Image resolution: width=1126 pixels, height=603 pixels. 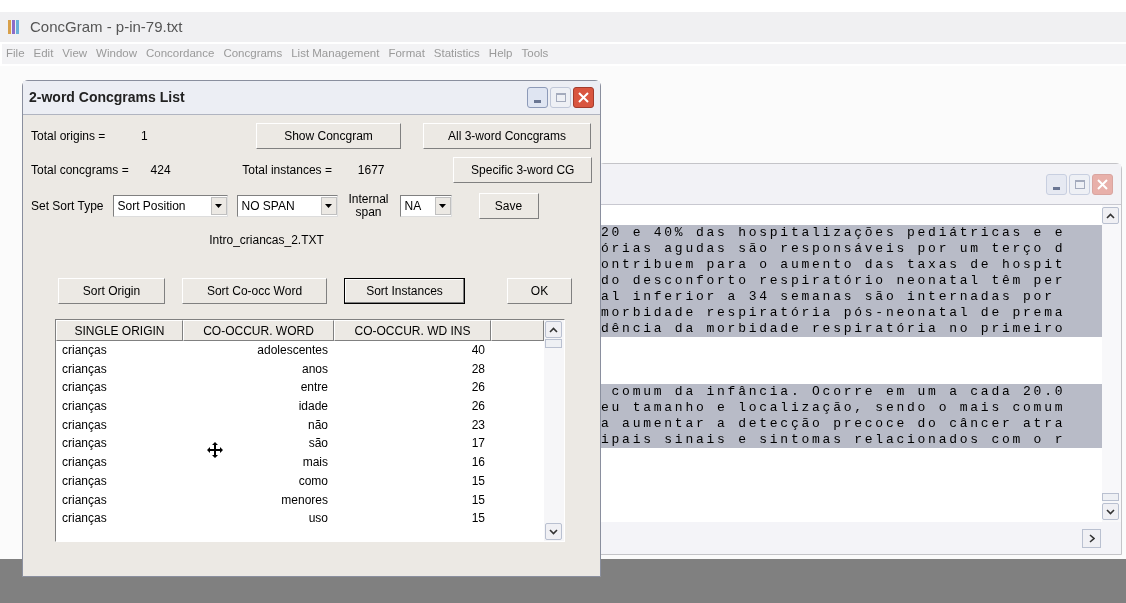 I want to click on dialog-title: 2-word Concgrams List, so click(x=107, y=97).